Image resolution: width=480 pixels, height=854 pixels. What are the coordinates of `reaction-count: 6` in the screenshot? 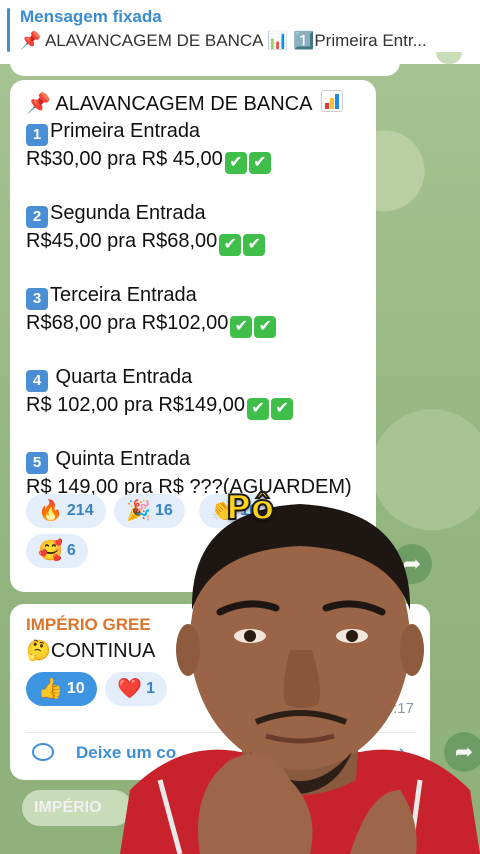 It's located at (71, 550).